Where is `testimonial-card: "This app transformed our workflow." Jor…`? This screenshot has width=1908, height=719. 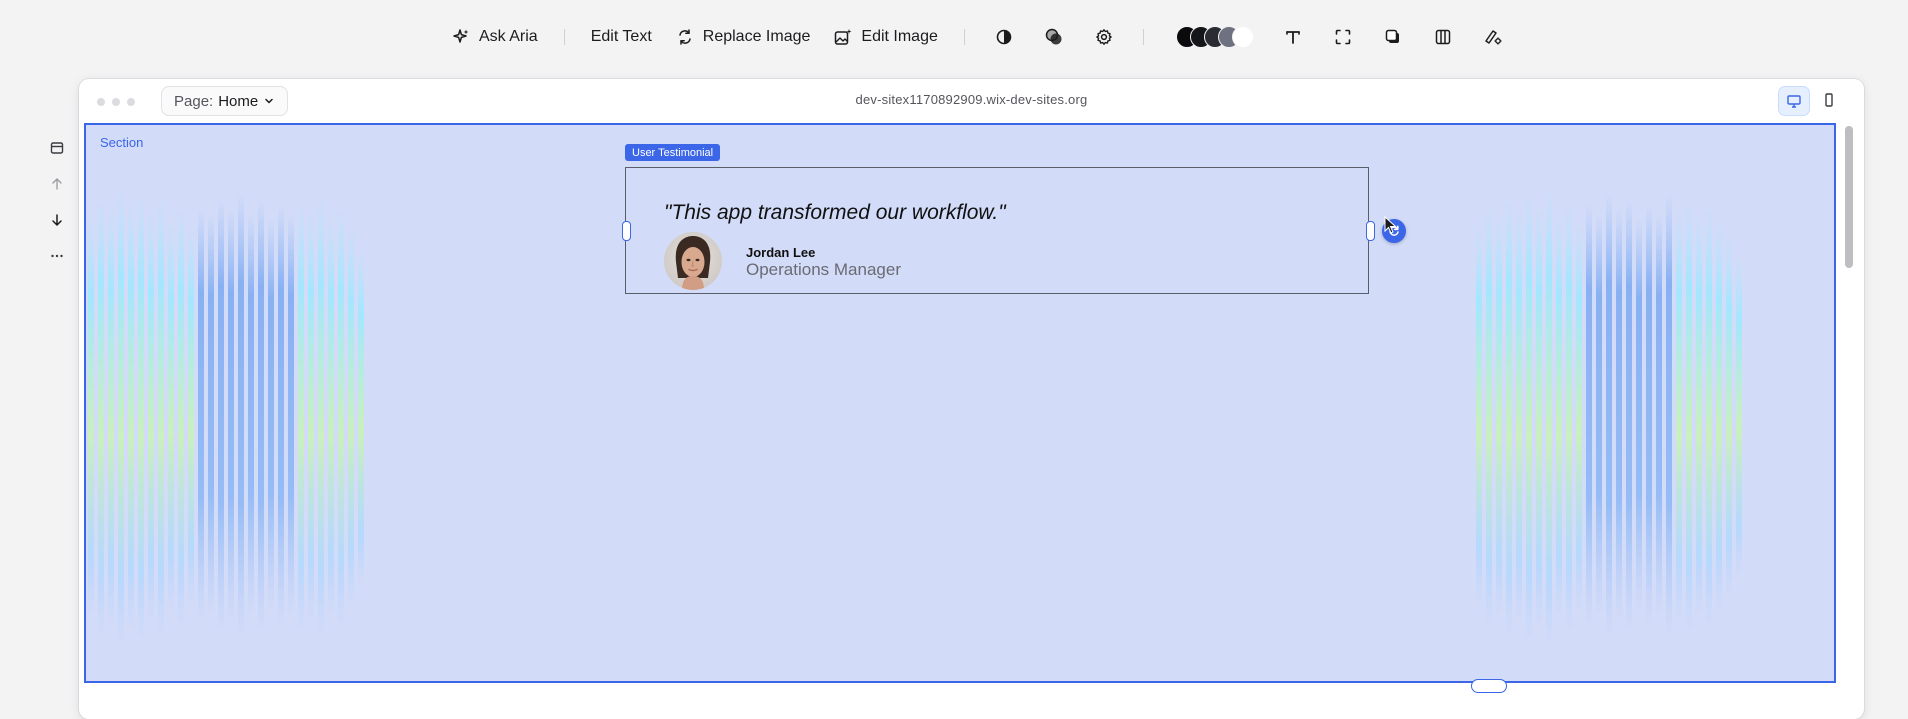
testimonial-card: "This app transformed our workflow." Jor… is located at coordinates (997, 230).